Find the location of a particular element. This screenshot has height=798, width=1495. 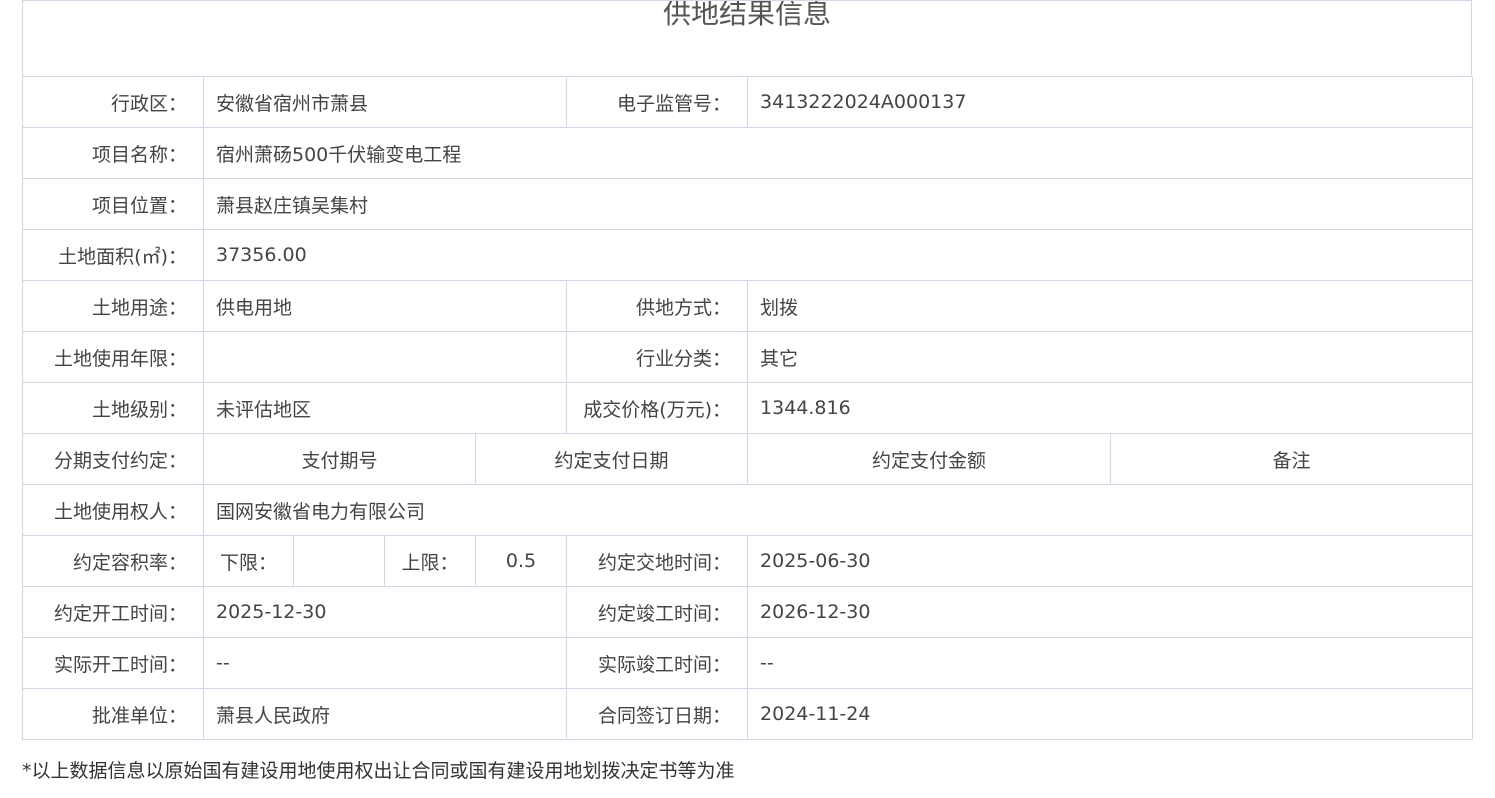

installment-header-period: 支付期号 is located at coordinates (339, 459).